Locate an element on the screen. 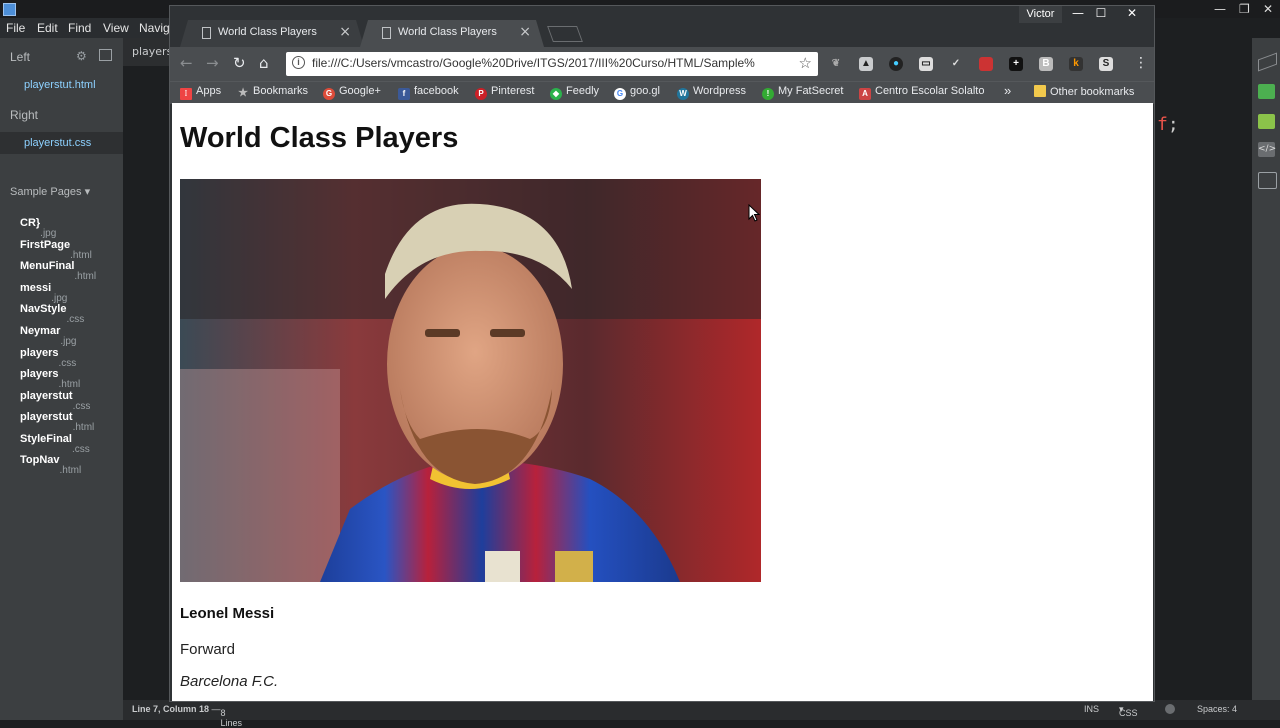 This screenshot has height=728, width=1280. working-file-left: playerstut.html is located at coordinates (60, 85).